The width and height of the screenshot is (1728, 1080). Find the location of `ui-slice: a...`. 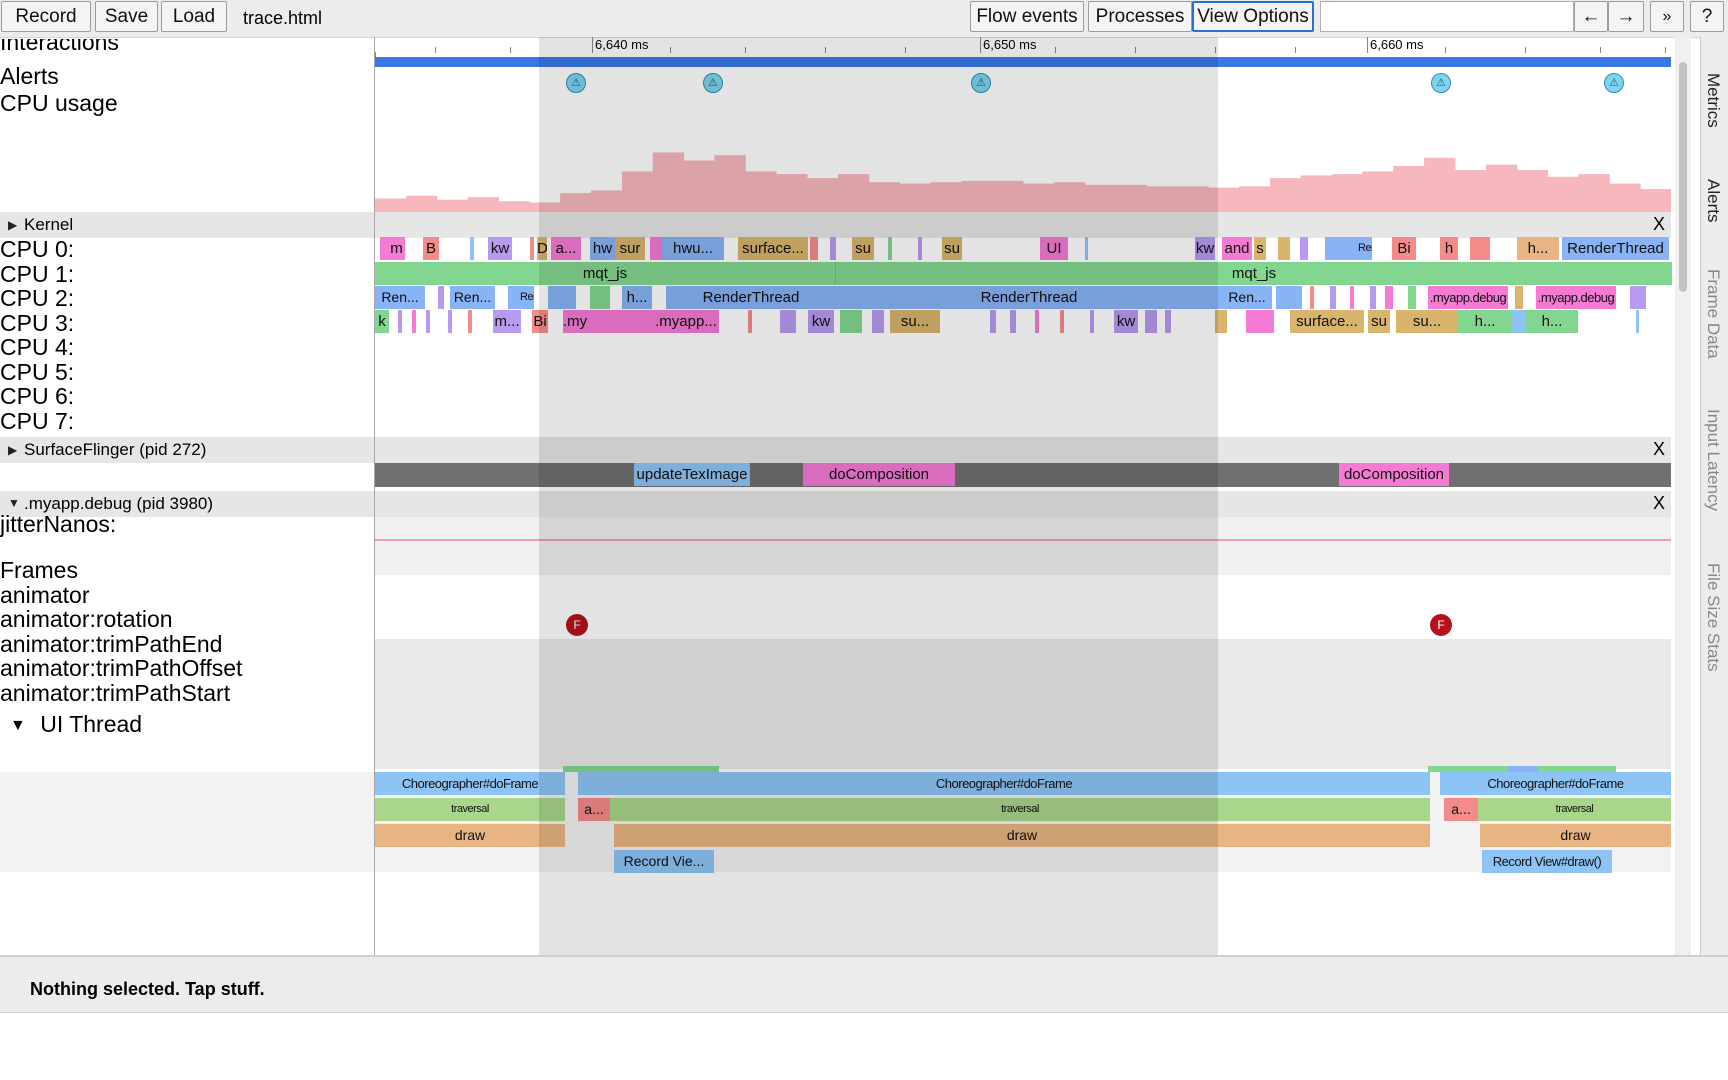

ui-slice: a... is located at coordinates (1461, 809).